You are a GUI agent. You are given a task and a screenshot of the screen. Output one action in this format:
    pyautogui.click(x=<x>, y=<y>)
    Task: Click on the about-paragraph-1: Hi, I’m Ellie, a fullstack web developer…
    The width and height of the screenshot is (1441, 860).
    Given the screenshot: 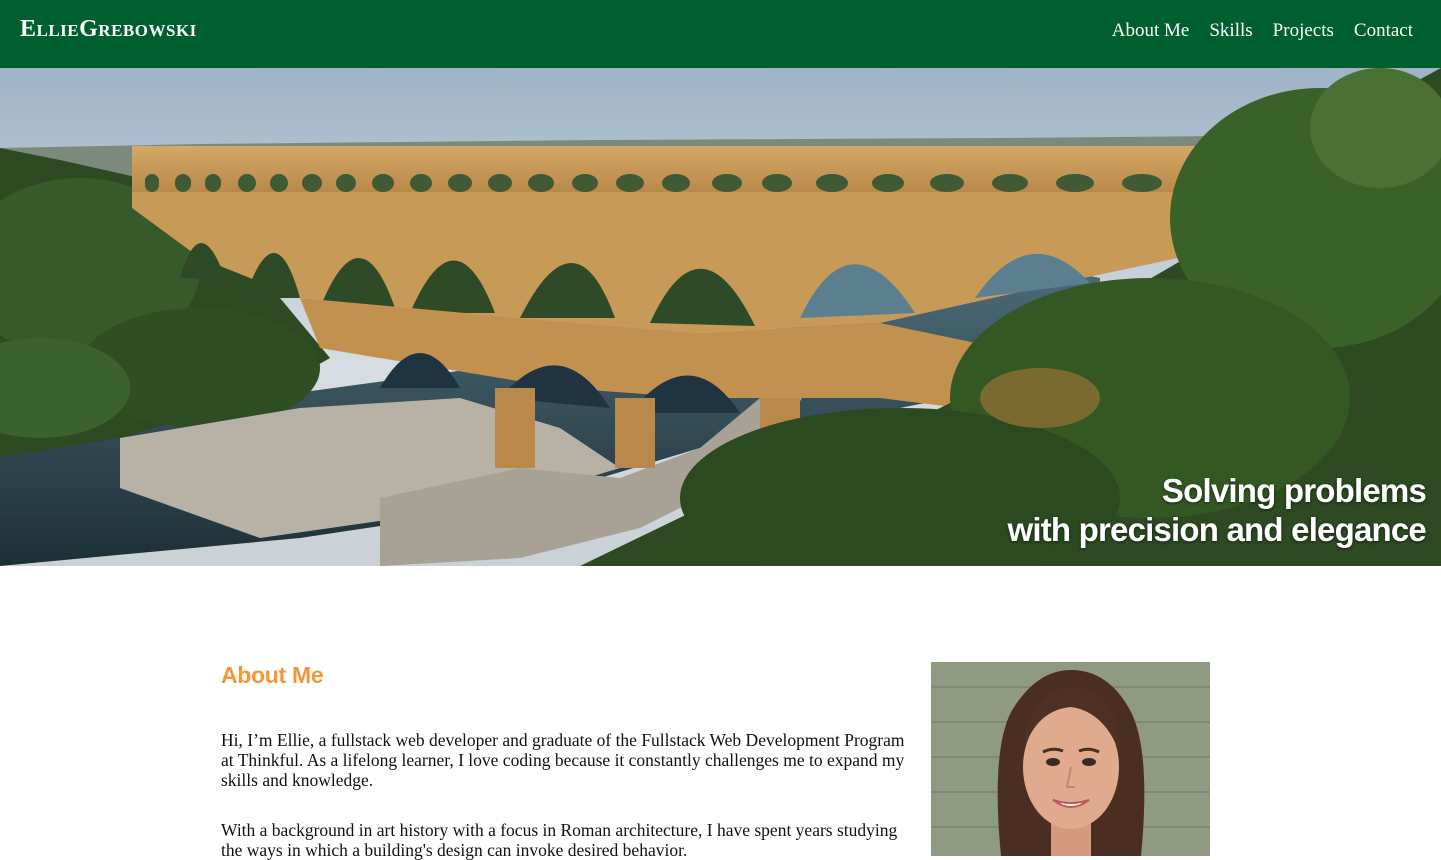 What is the action you would take?
    pyautogui.click(x=563, y=760)
    